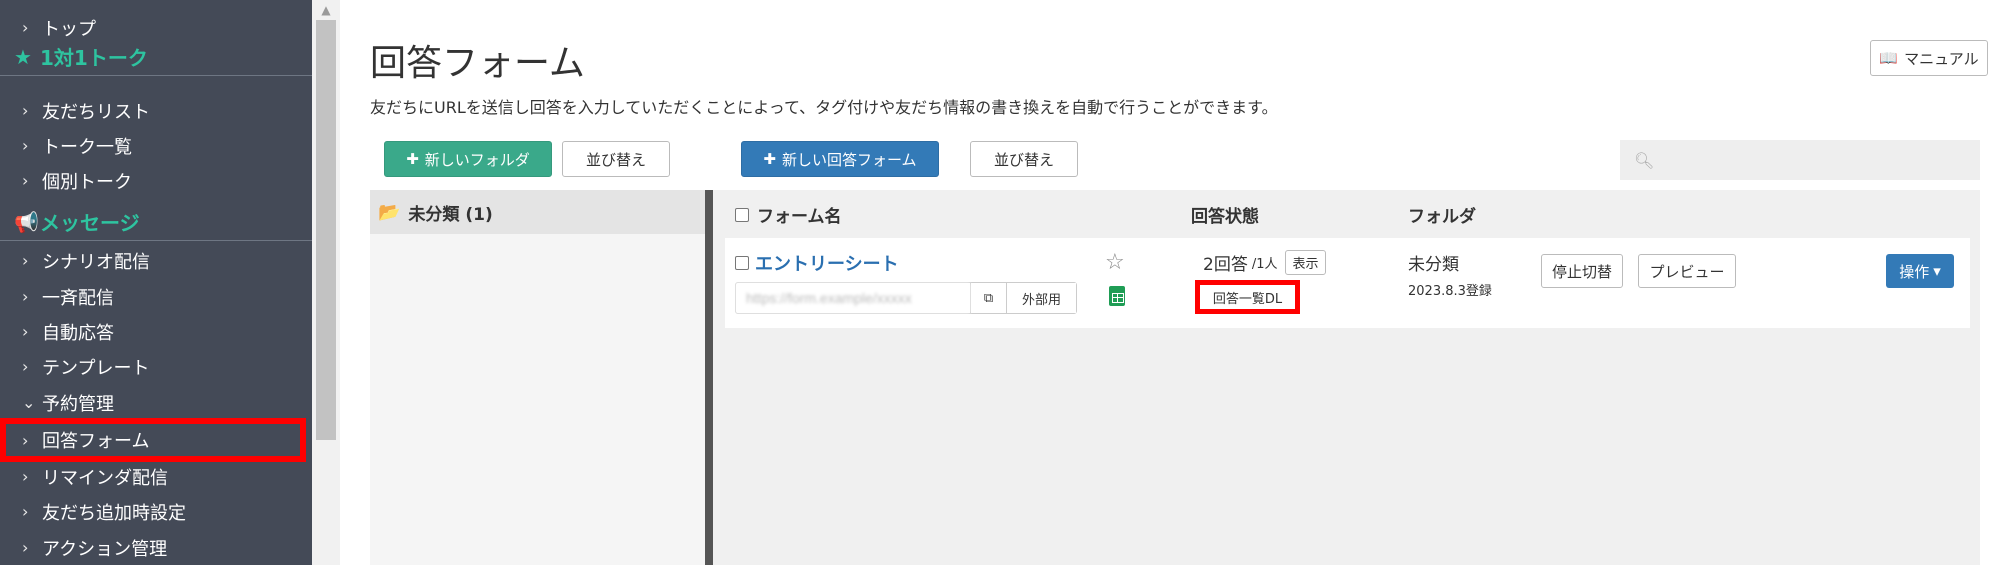  I want to click on answer-people: /1人, so click(1264, 264).